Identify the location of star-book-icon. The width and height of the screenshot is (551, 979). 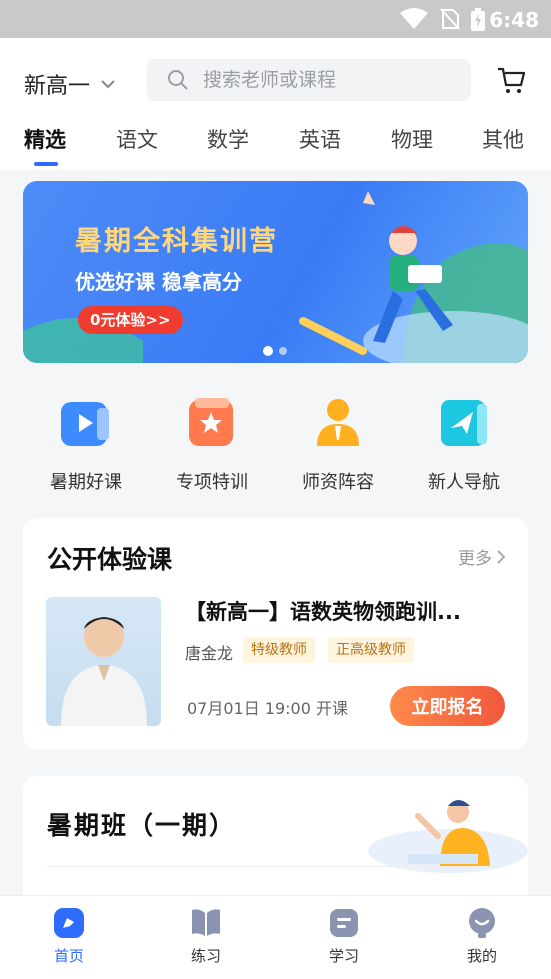
(211, 422).